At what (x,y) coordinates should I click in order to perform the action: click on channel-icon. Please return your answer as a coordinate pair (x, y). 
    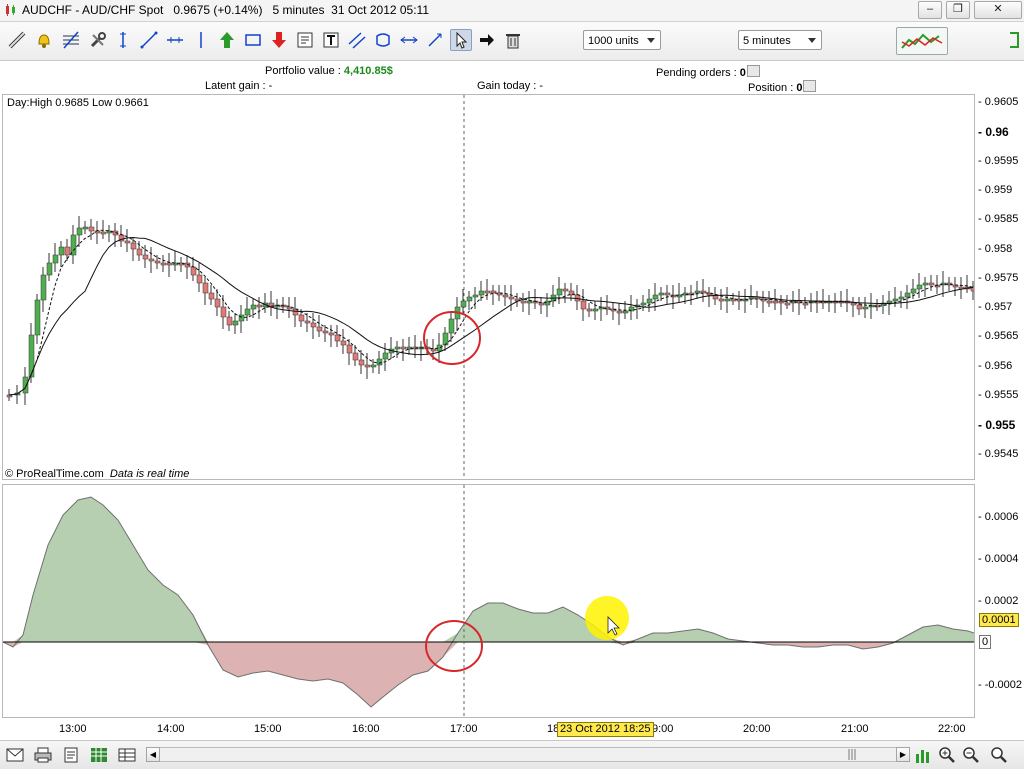
    Looking at the image, I should click on (357, 40).